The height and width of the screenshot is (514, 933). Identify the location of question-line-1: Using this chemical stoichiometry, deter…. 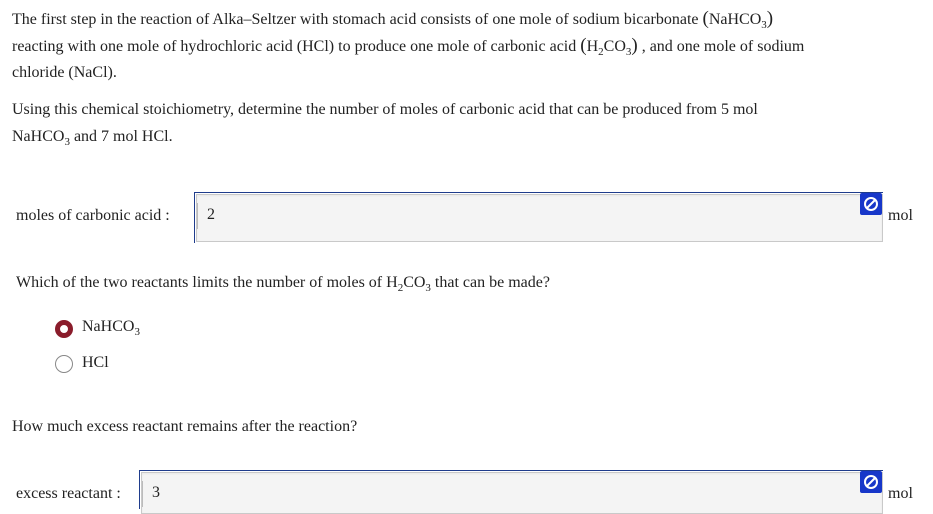
(385, 109).